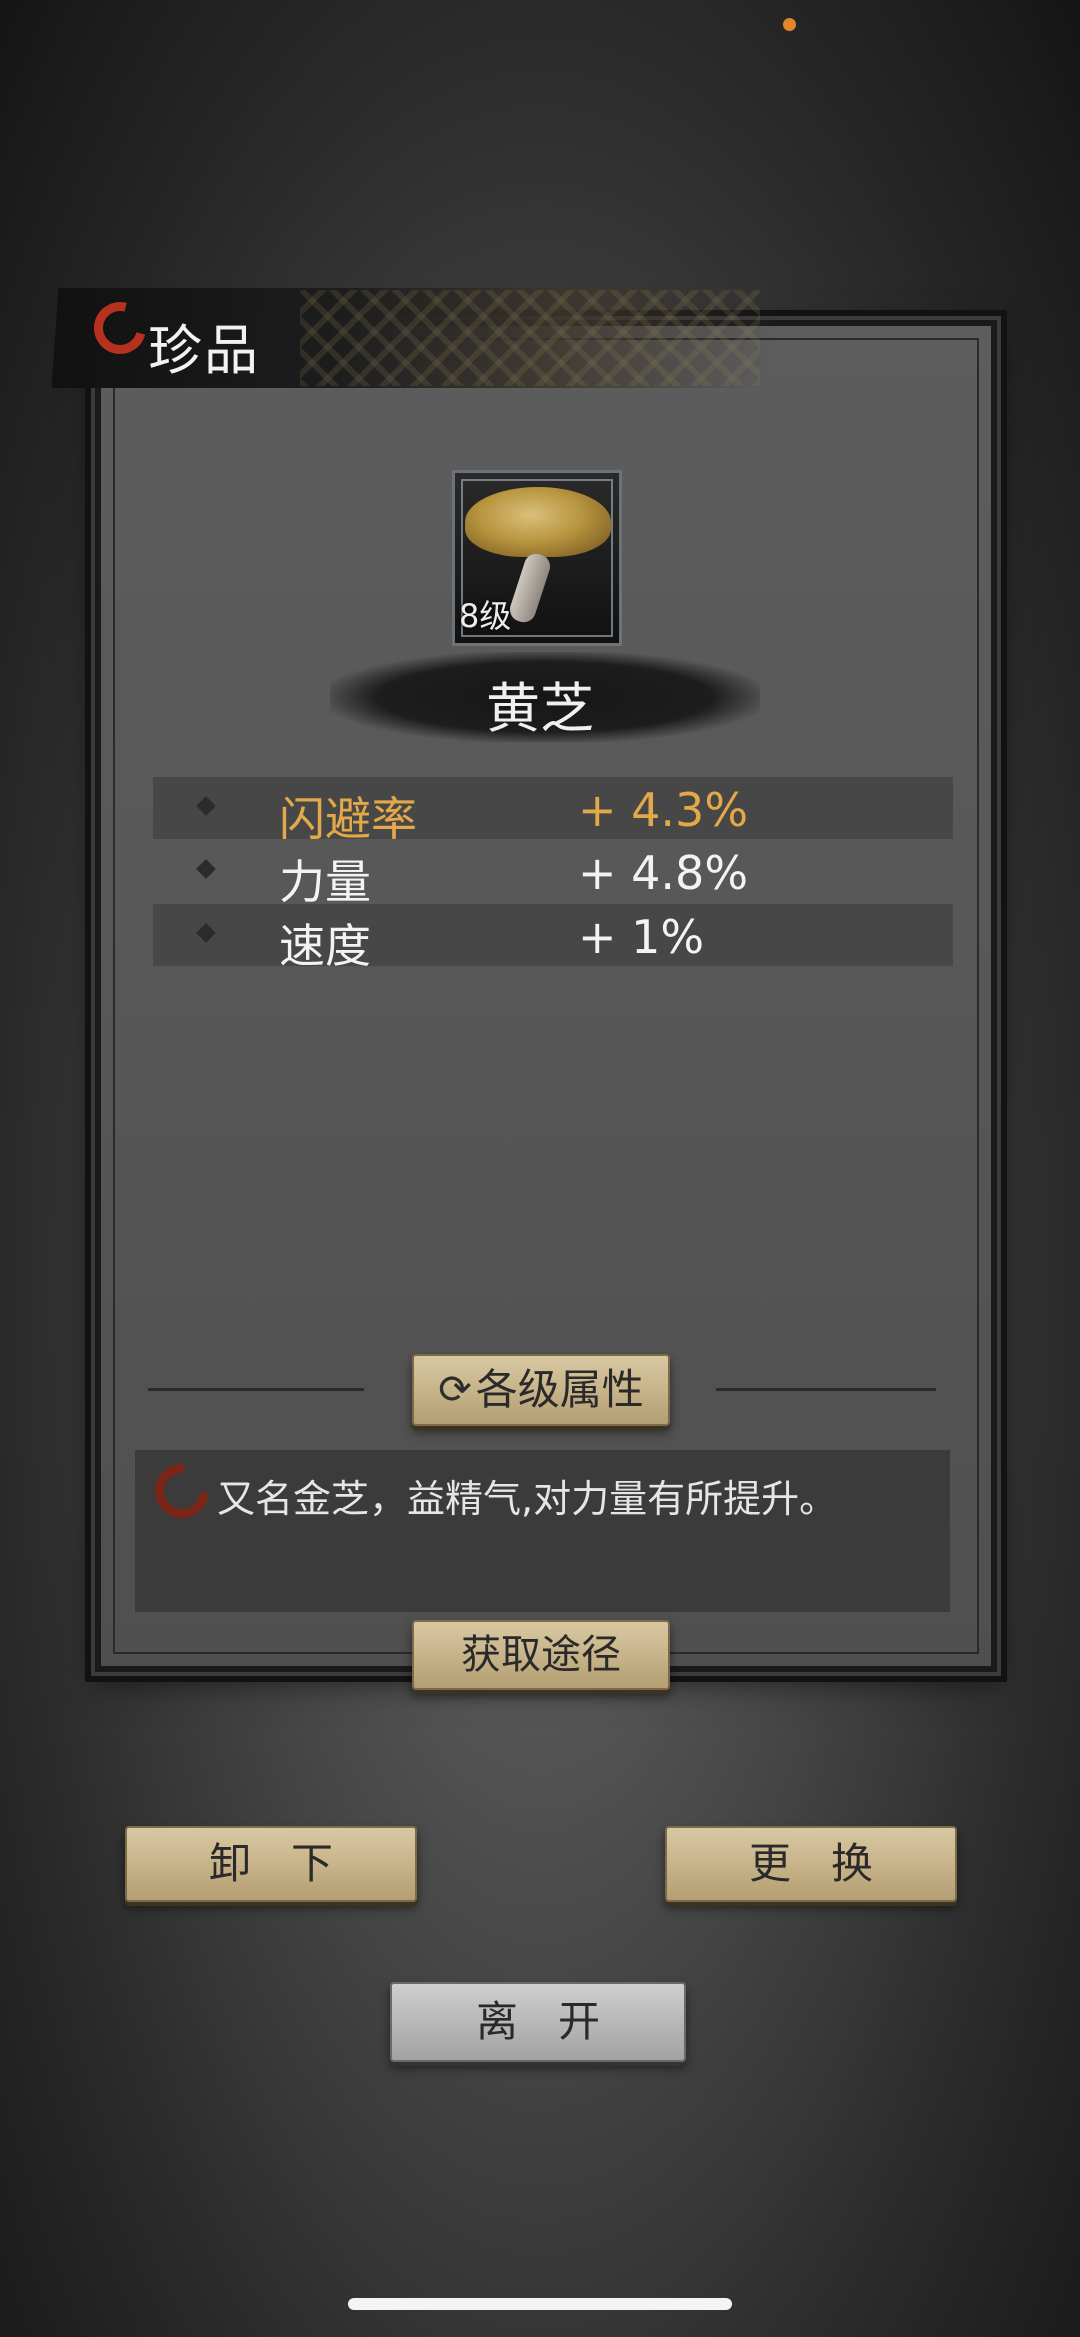 This screenshot has width=1080, height=2337. Describe the element at coordinates (537, 558) in the screenshot. I see `item-icon: 8级` at that location.